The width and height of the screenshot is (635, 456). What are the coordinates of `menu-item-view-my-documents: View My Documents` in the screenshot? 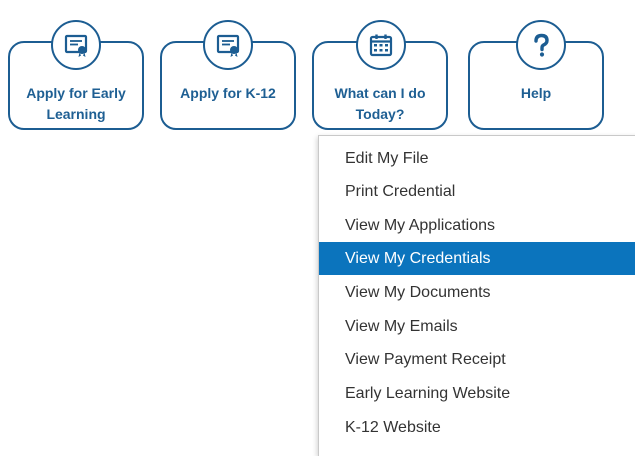 It's located at (477, 292).